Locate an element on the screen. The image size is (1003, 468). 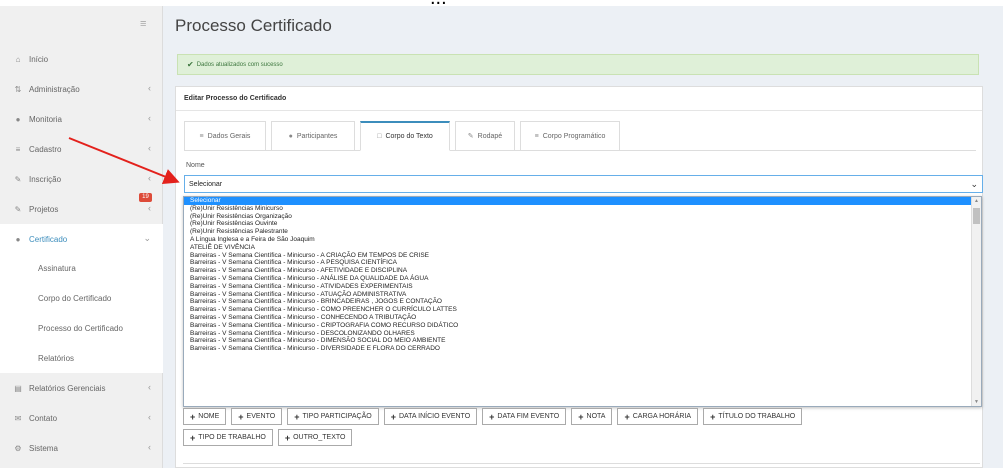
sidebar-item-relatorios-gerenciais: ▤ Relatórios Gerenciais ‹ is located at coordinates (81, 388).